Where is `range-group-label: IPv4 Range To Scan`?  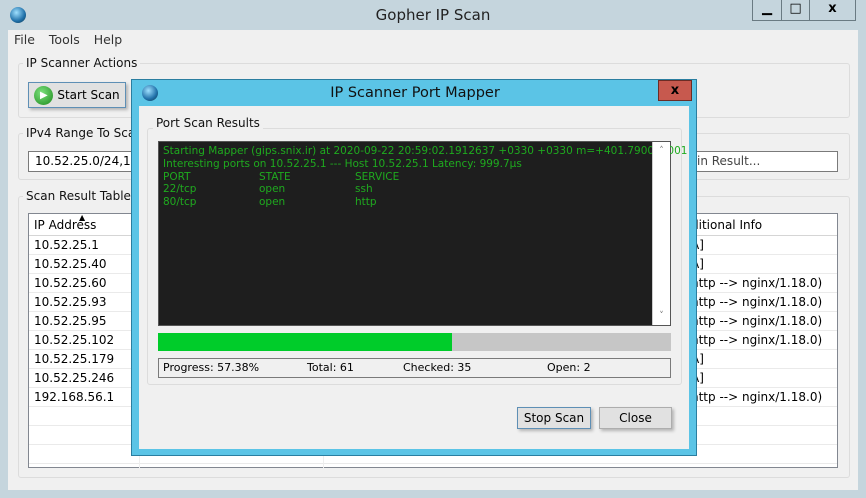
range-group-label: IPv4 Range To Scan is located at coordinates (84, 133).